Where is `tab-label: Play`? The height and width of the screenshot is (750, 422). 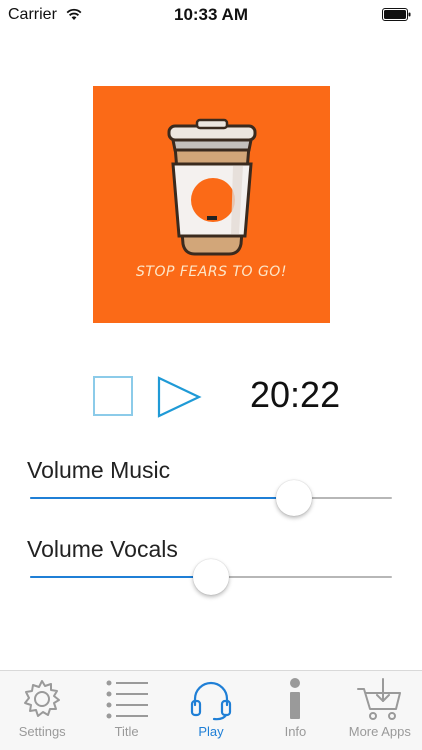 tab-label: Play is located at coordinates (211, 731).